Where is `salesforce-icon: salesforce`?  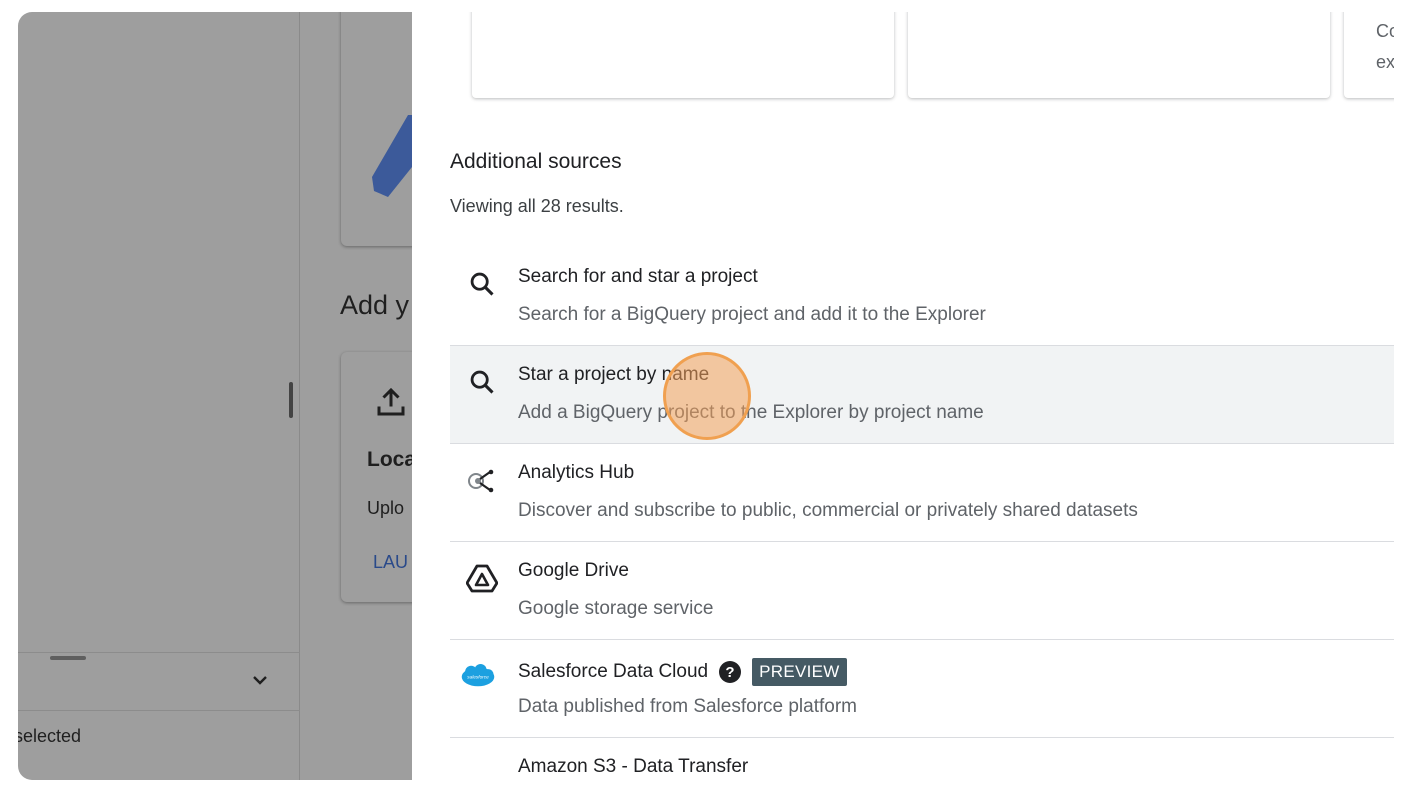 salesforce-icon: salesforce is located at coordinates (478, 676).